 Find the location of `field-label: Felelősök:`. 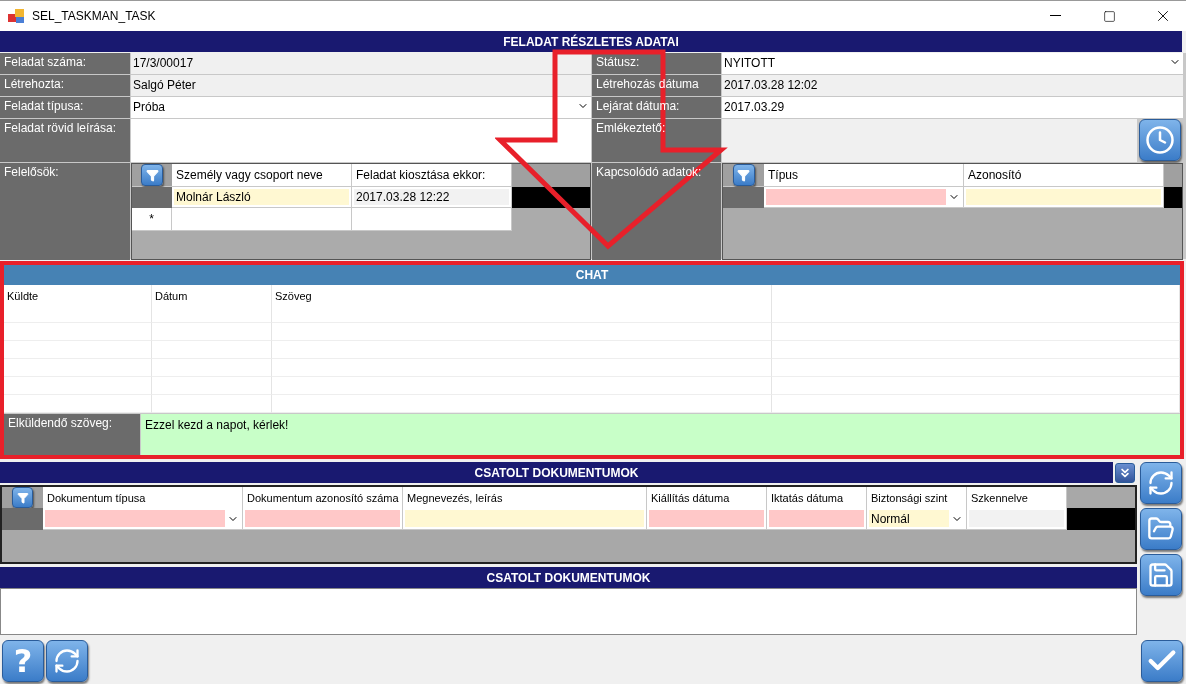

field-label: Felelősök: is located at coordinates (31, 172).